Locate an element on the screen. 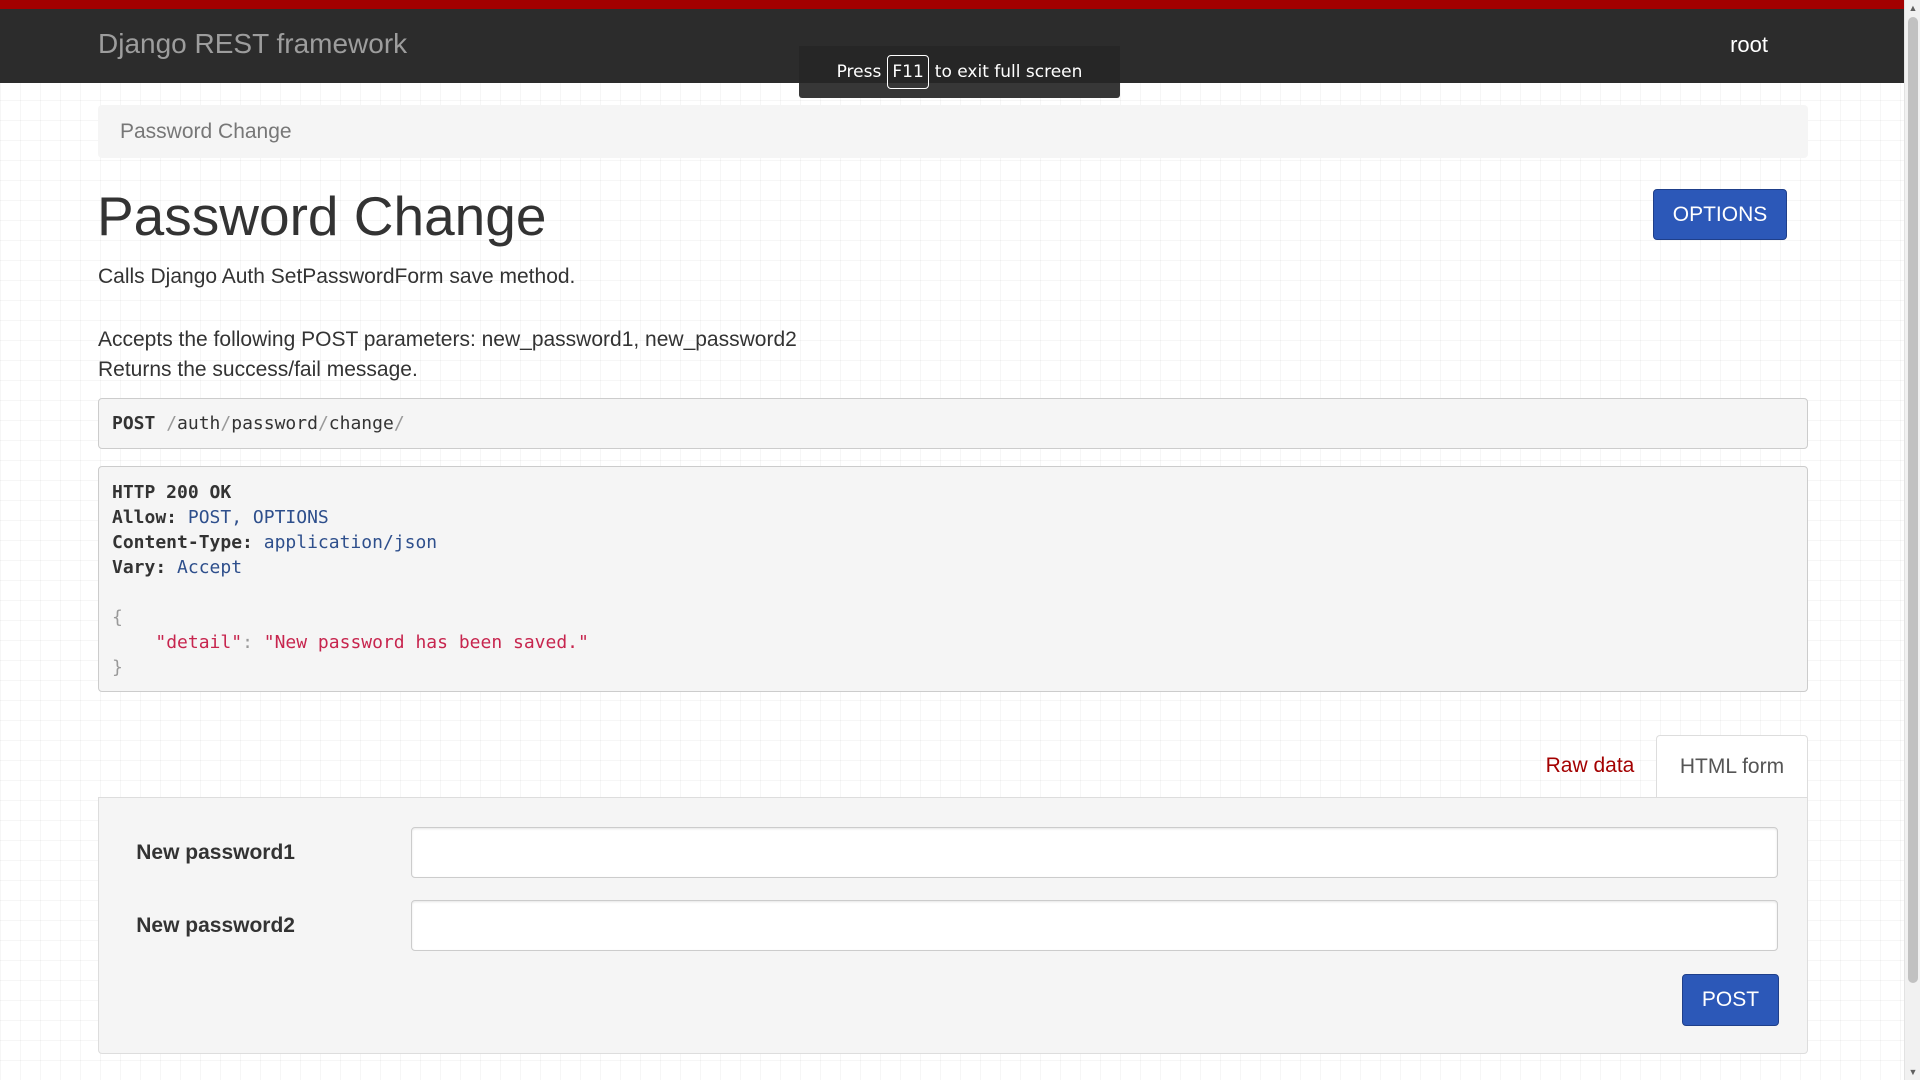 Image resolution: width=1920 pixels, height=1080 pixels. header-name: Vary: is located at coordinates (139, 567).